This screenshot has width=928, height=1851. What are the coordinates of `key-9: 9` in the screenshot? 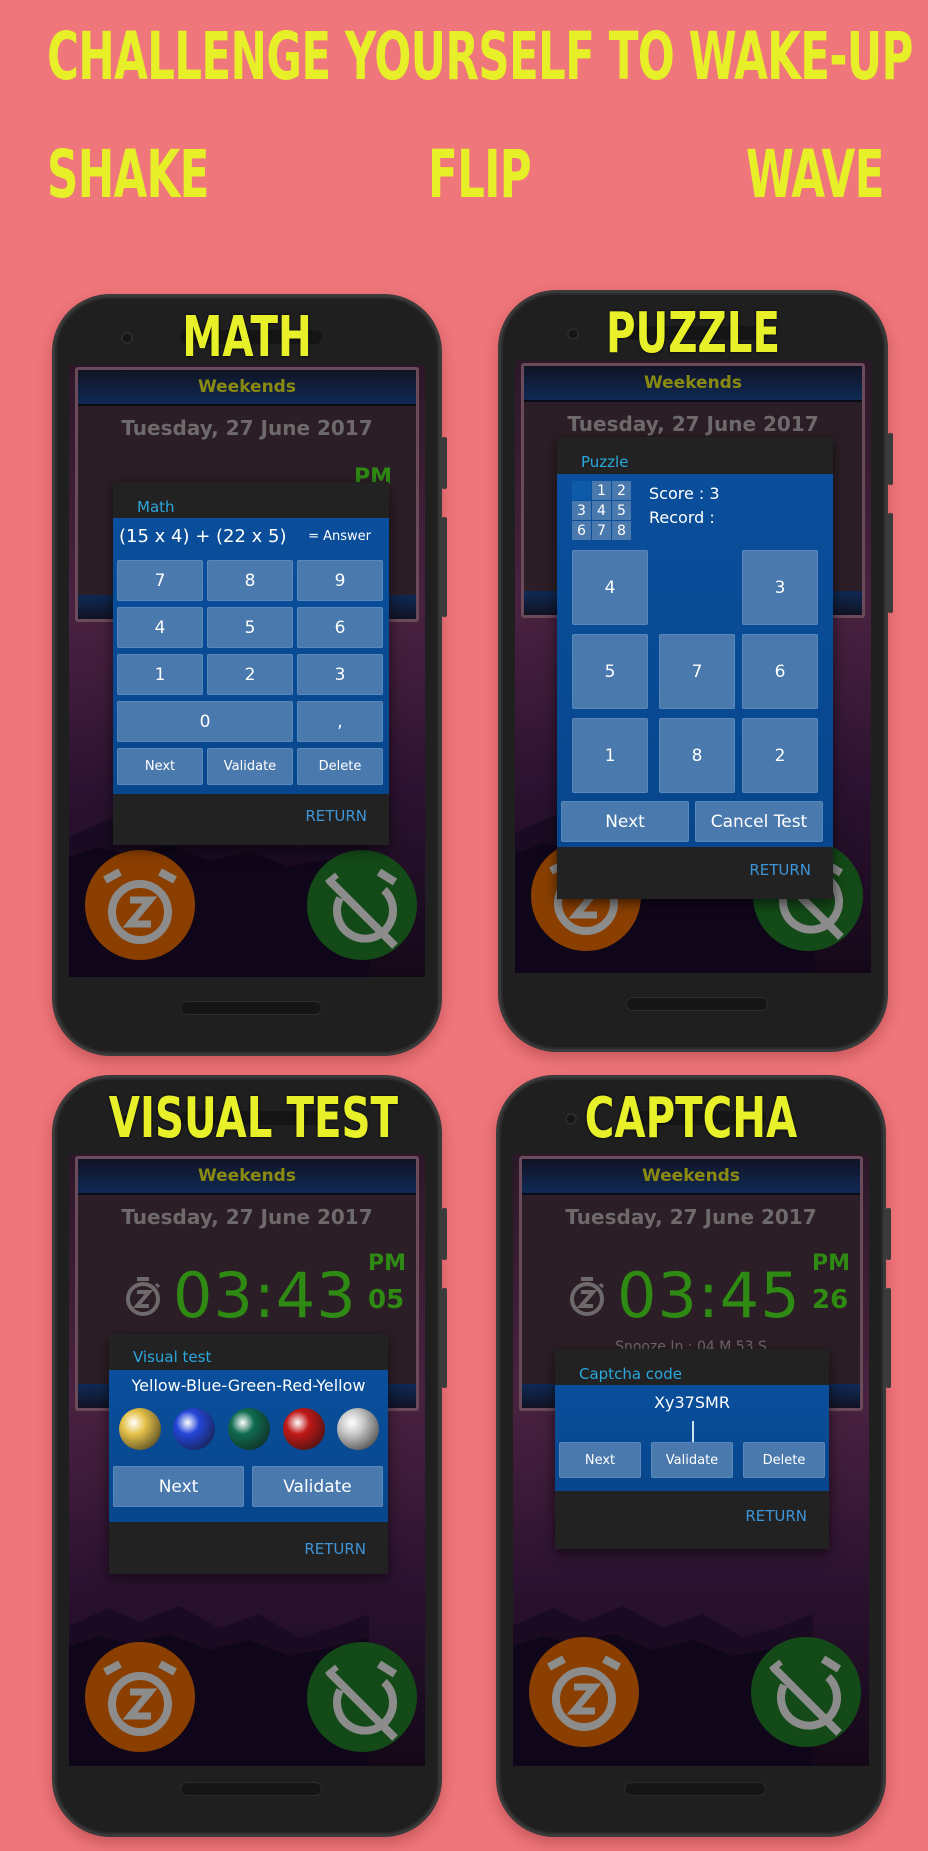 It's located at (340, 580).